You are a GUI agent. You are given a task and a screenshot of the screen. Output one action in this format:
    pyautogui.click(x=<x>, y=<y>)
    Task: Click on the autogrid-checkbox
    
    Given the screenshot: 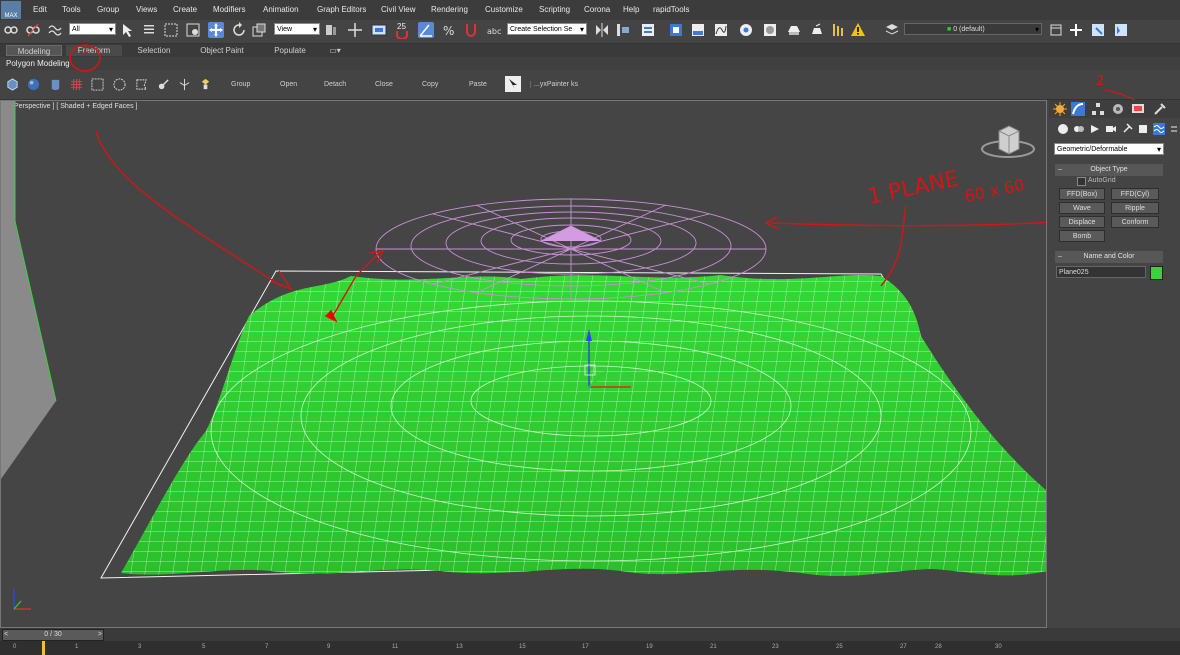 What is the action you would take?
    pyautogui.click(x=1081, y=181)
    